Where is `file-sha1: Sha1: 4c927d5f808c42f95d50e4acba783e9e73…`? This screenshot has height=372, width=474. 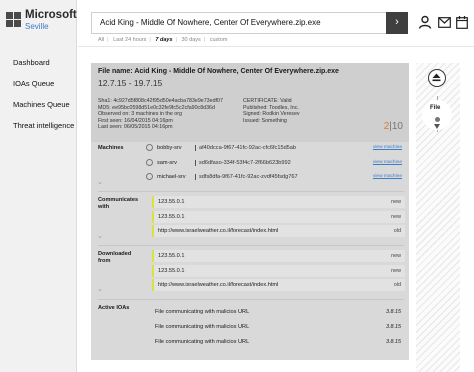 file-sha1: Sha1: 4c927d5f808c42f95d50e4acba783e9e73… is located at coordinates (160, 101).